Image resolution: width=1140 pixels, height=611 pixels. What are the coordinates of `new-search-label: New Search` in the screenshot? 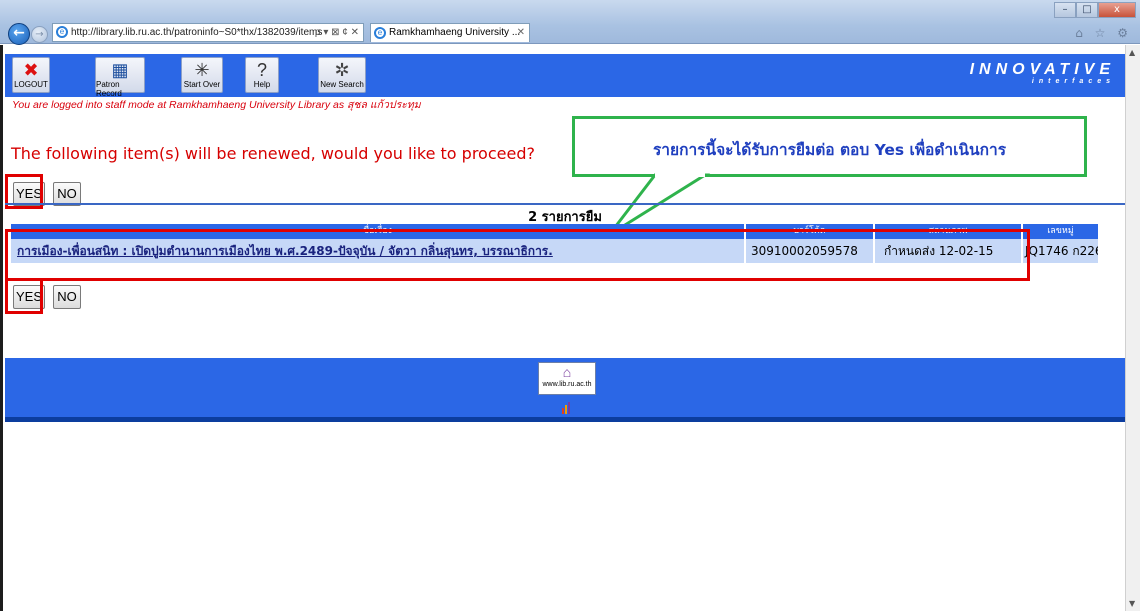 It's located at (342, 84).